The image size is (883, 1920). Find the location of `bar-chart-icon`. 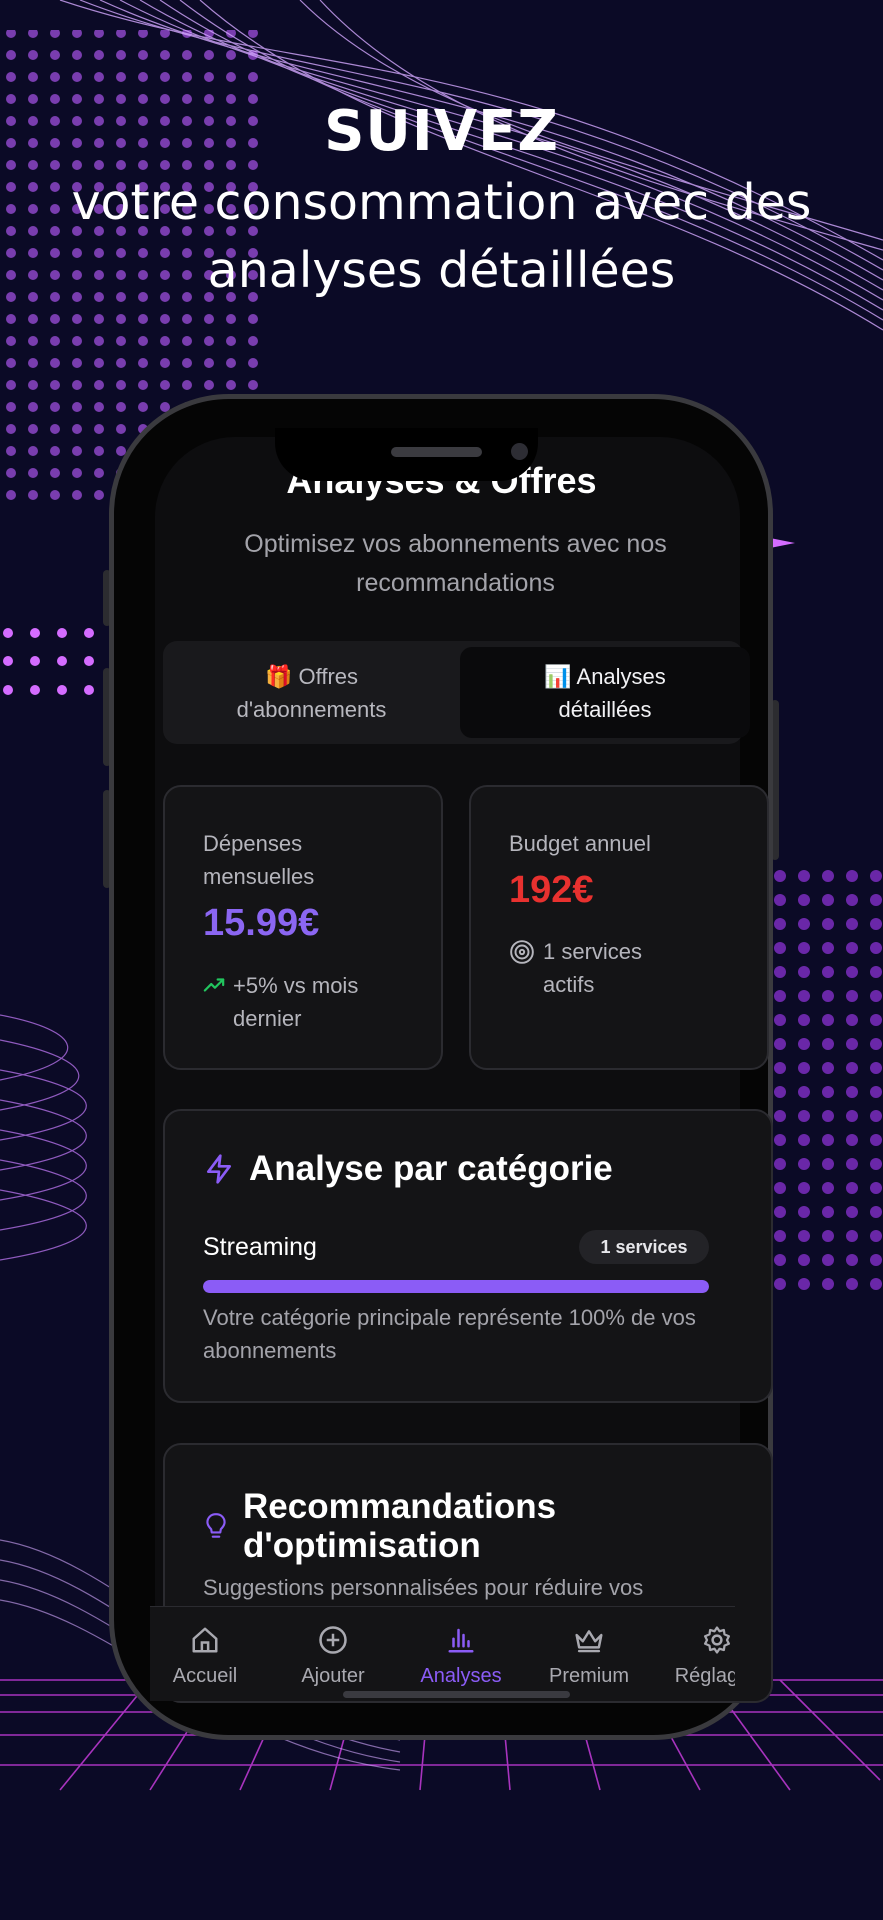

bar-chart-icon is located at coordinates (461, 1640).